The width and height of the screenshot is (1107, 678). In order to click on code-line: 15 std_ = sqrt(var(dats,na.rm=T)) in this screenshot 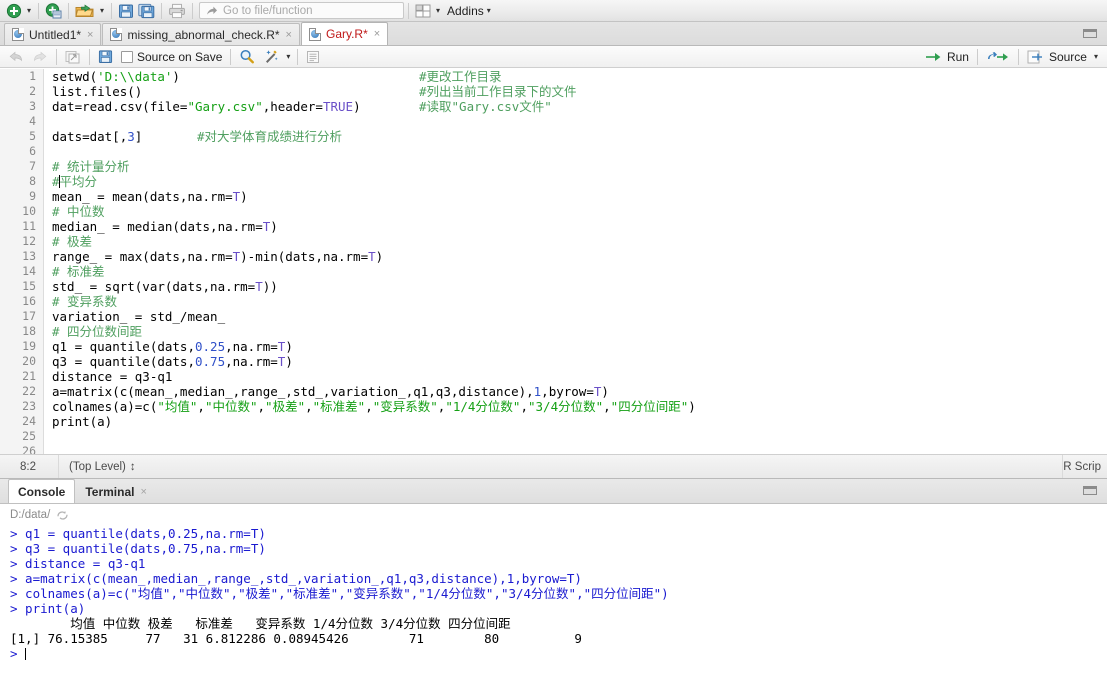, I will do `click(553, 286)`.